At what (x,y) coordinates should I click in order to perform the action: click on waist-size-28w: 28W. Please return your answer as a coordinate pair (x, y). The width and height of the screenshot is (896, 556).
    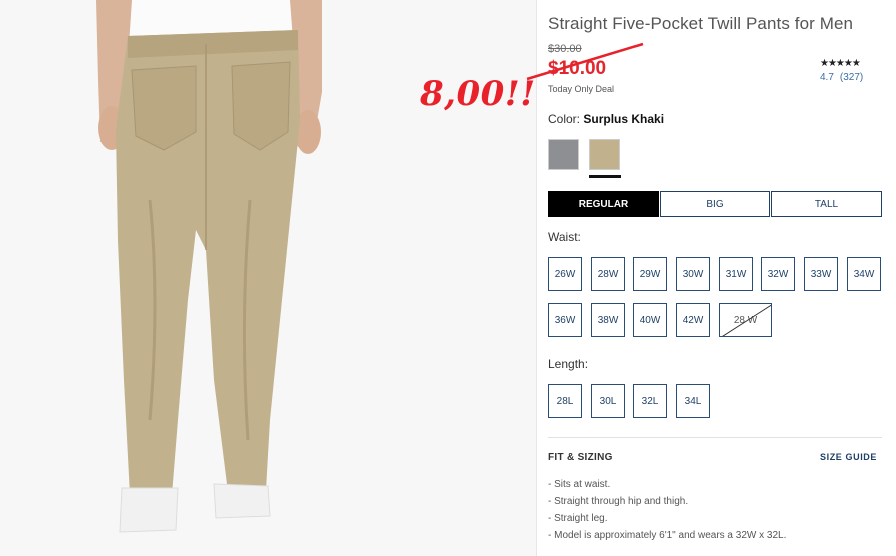
    Looking at the image, I should click on (608, 274).